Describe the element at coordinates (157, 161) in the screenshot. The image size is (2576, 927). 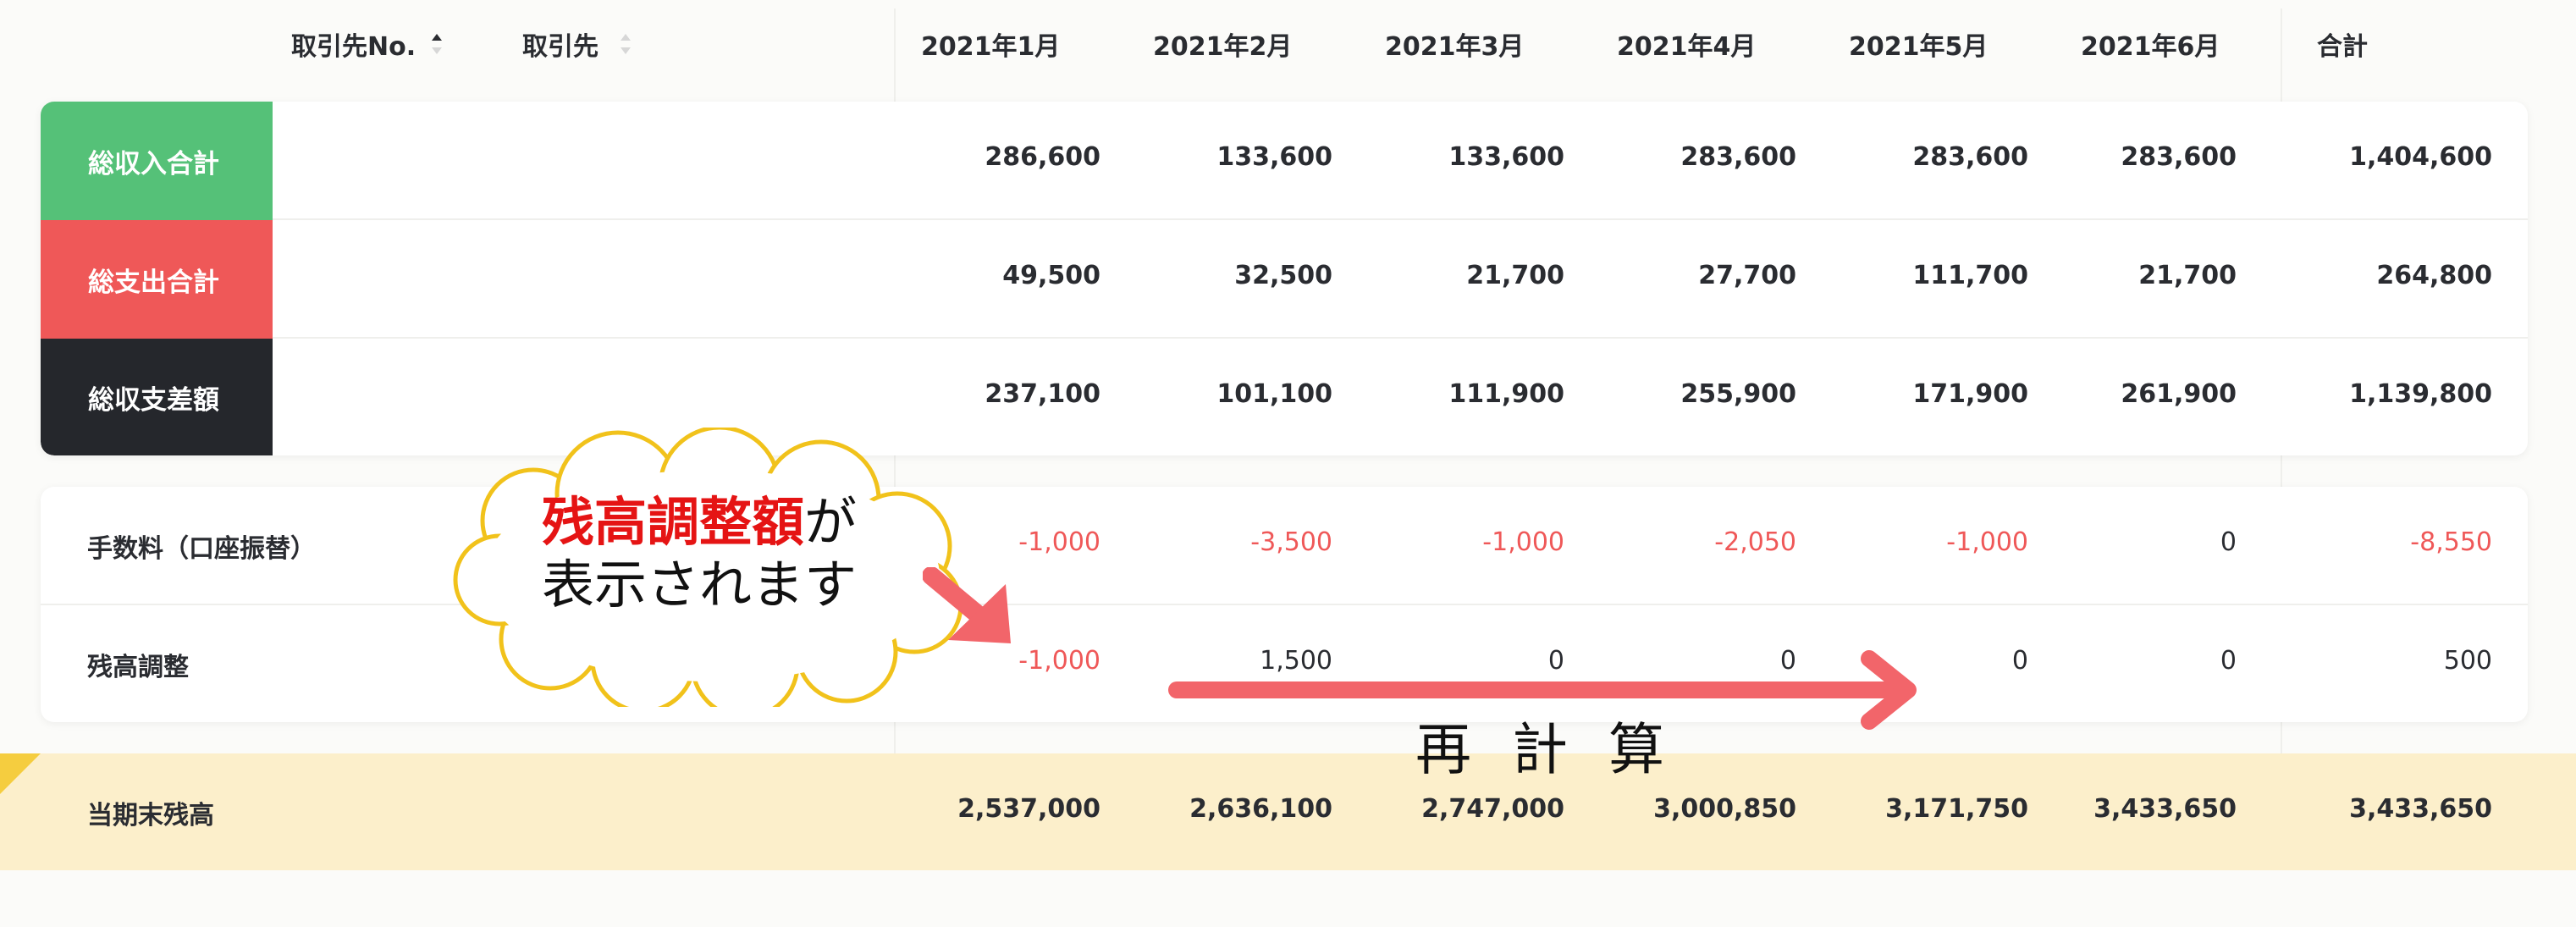
I see `income-total-label: 総収入合計` at that location.